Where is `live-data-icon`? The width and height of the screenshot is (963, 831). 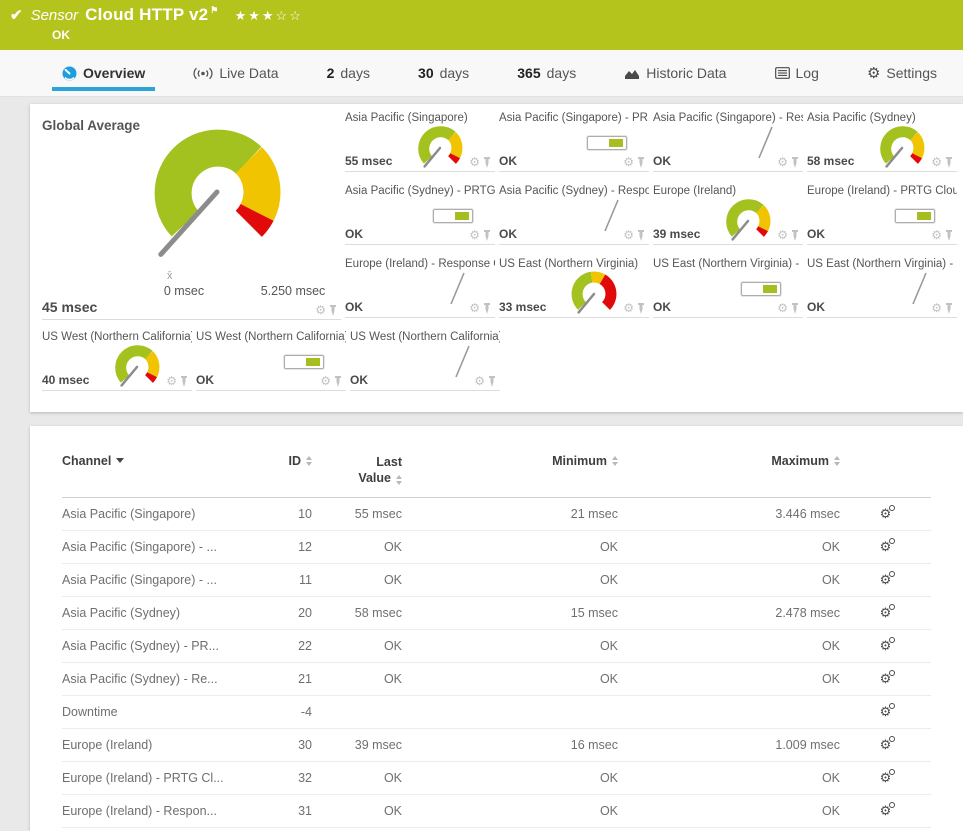
live-data-icon is located at coordinates (203, 73).